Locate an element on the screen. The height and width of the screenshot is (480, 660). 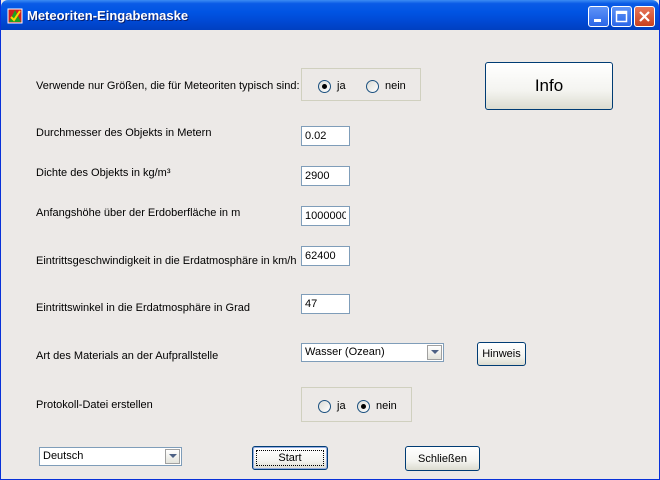
typical-sizes-group: ja nein is located at coordinates (361, 84).